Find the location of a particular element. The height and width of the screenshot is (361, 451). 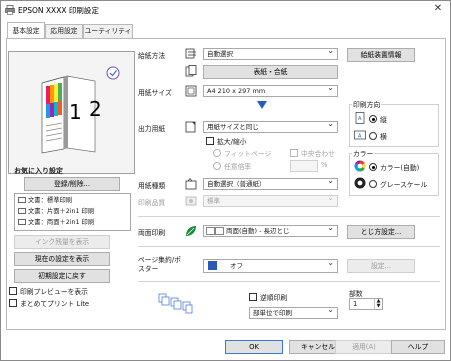

portrait-radio is located at coordinates (373, 119).